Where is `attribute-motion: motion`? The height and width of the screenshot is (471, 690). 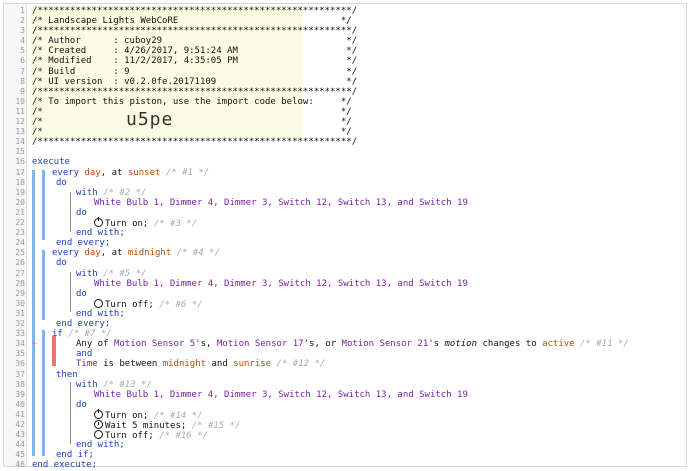
attribute-motion: motion is located at coordinates (461, 344).